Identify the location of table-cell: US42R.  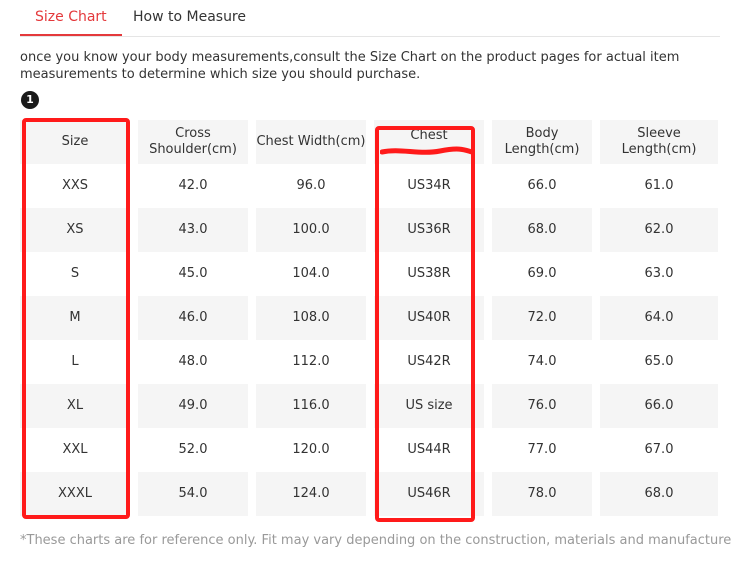
(429, 361).